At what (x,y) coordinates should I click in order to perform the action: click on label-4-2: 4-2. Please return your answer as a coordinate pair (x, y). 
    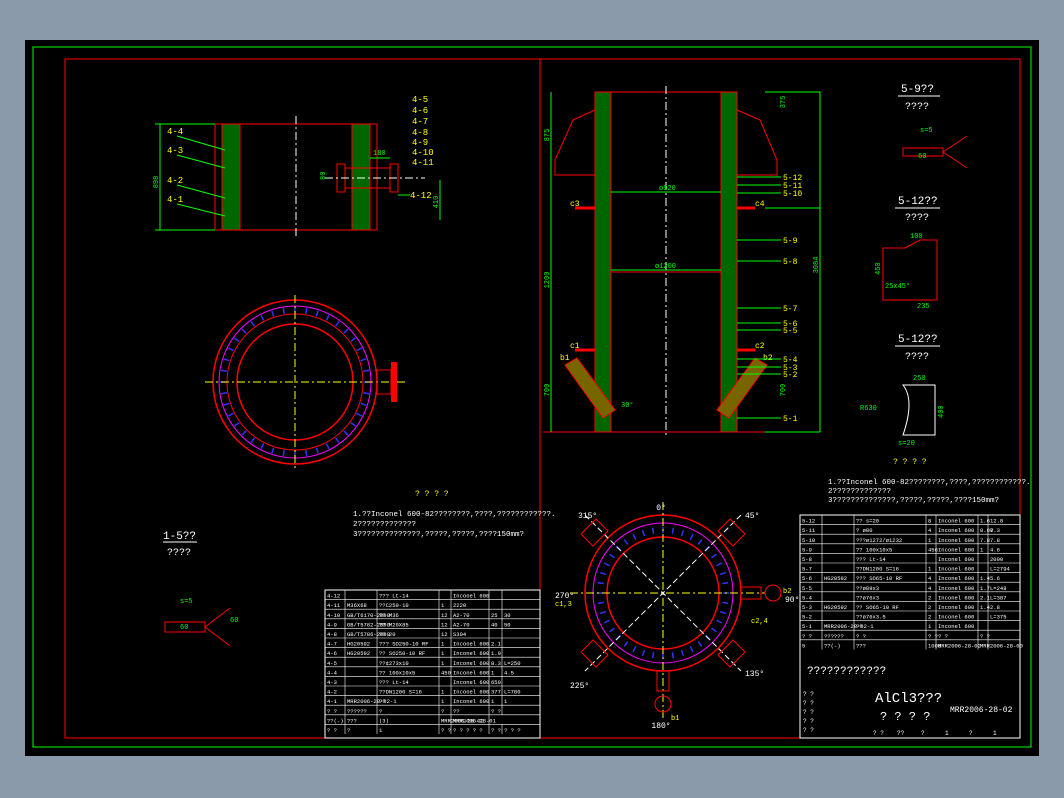
    Looking at the image, I should click on (175, 181).